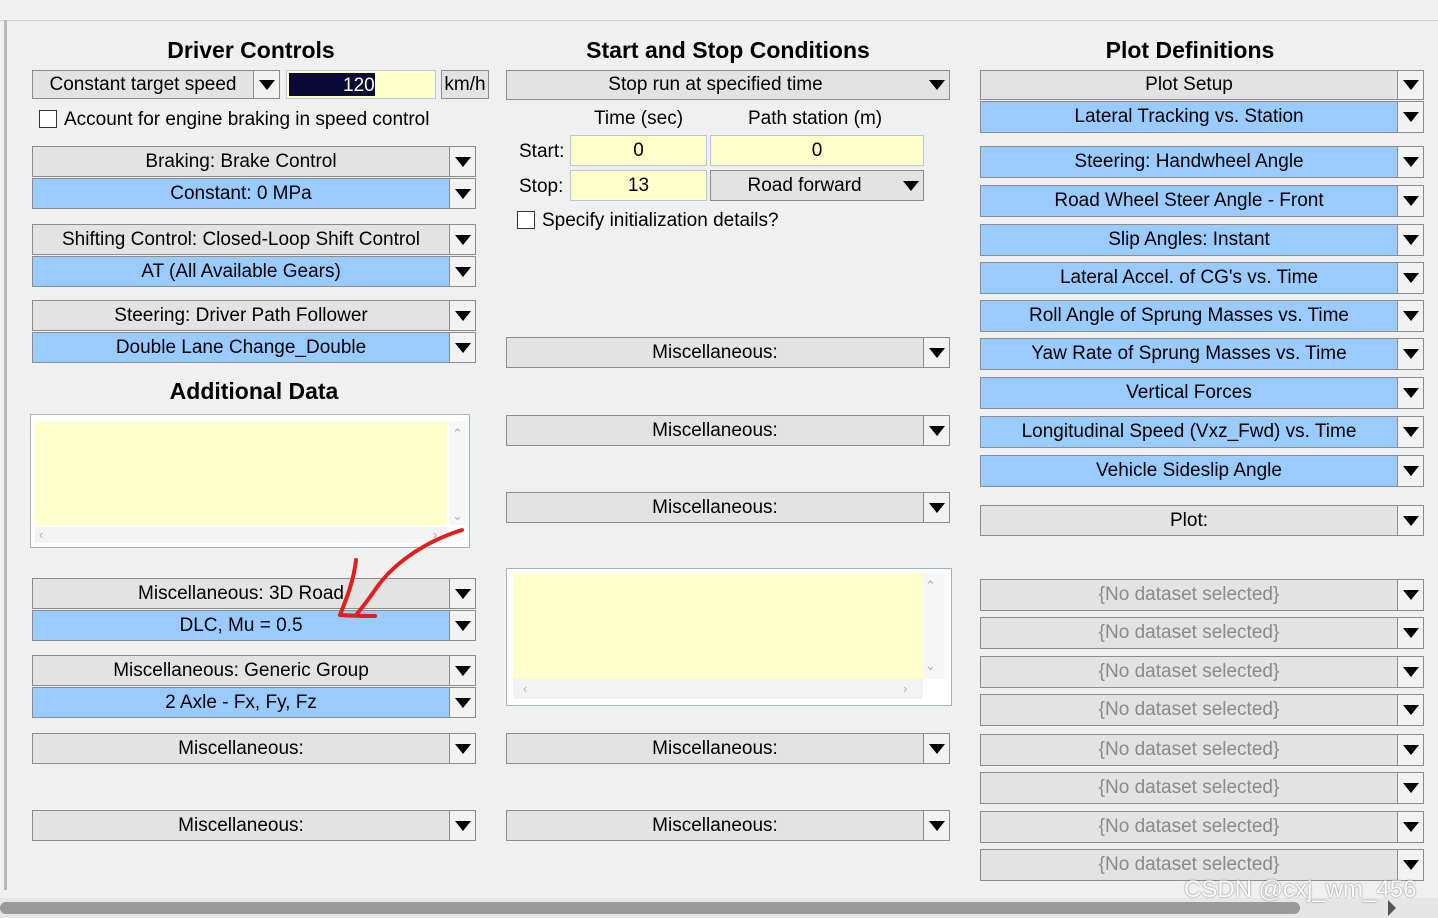 The height and width of the screenshot is (918, 1438). What do you see at coordinates (1202, 117) in the screenshot?
I see `plot-item-dropdown: Lateral Tracking vs. Station` at bounding box center [1202, 117].